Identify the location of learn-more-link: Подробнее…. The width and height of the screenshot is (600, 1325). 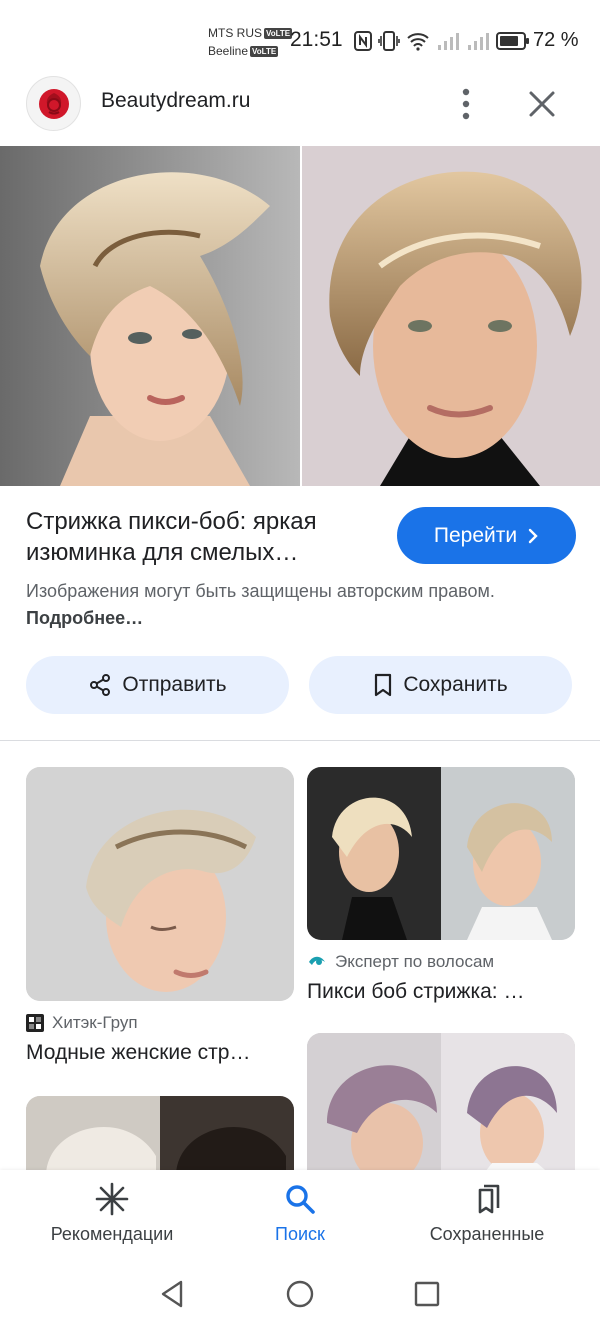
(84, 618).